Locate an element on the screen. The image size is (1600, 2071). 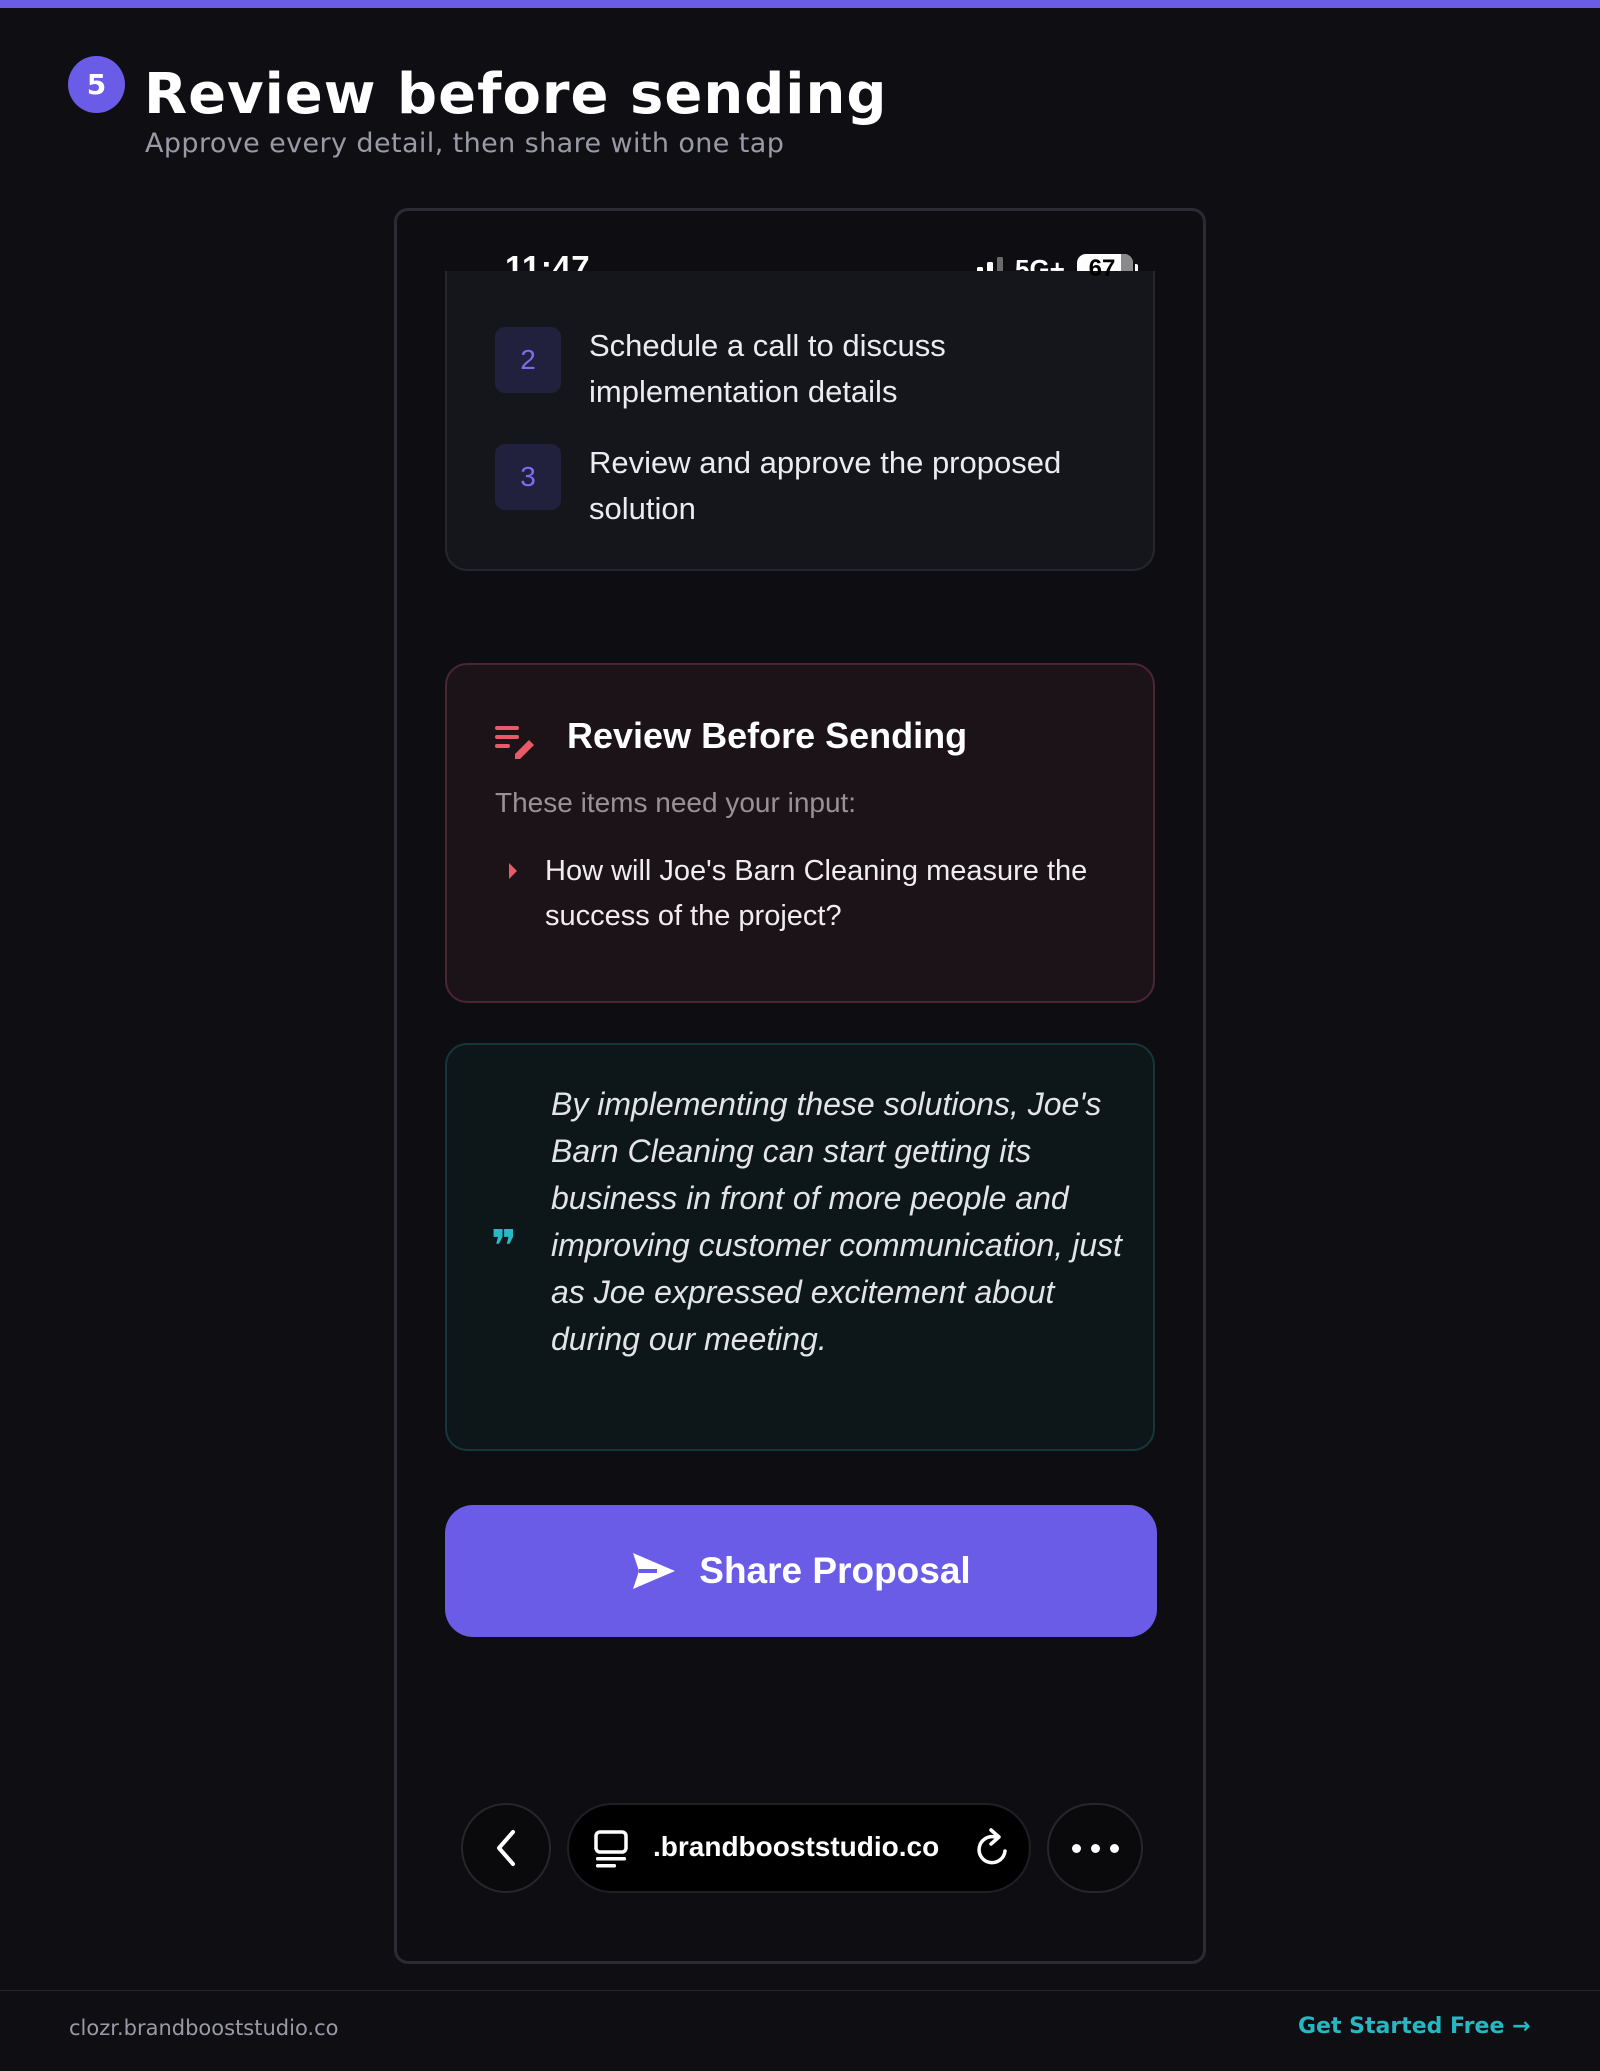
share-proposal-button: Share Proposal is located at coordinates (801, 1571).